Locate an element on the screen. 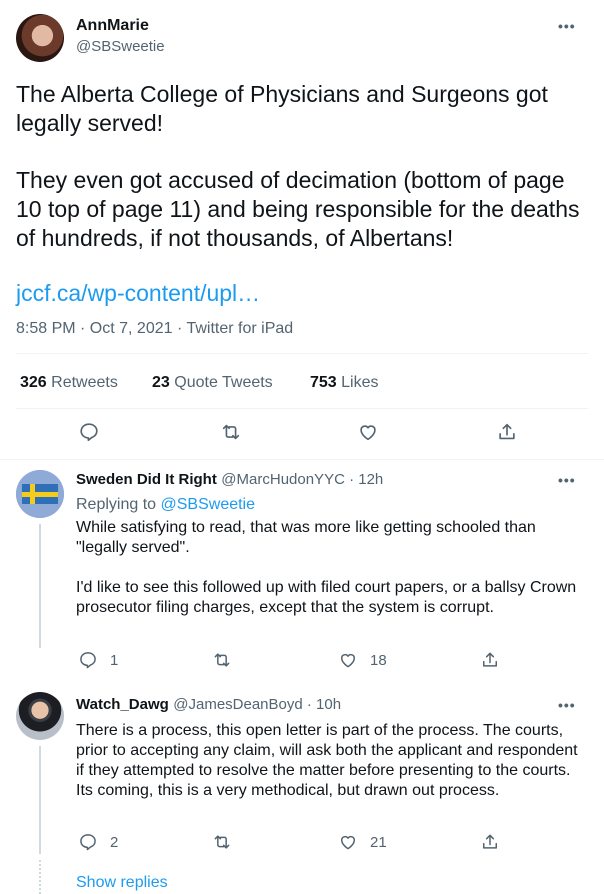 Image resolution: width=604 pixels, height=894 pixels. thread-dots is located at coordinates (40, 877).